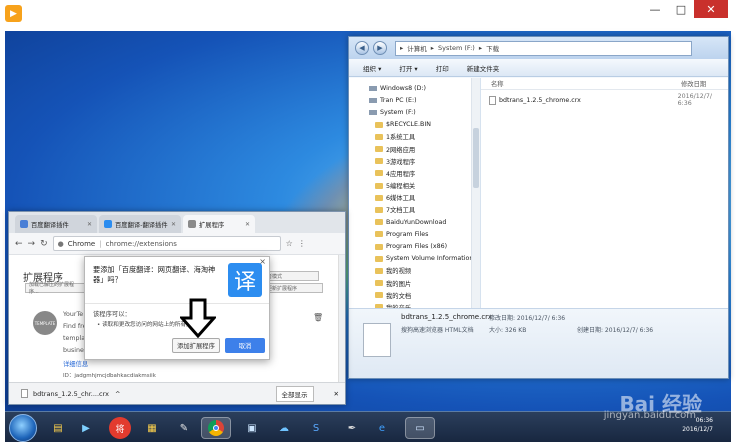  Describe the element at coordinates (414, 161) in the screenshot. I see `nav-item: 3游戏程序` at that location.